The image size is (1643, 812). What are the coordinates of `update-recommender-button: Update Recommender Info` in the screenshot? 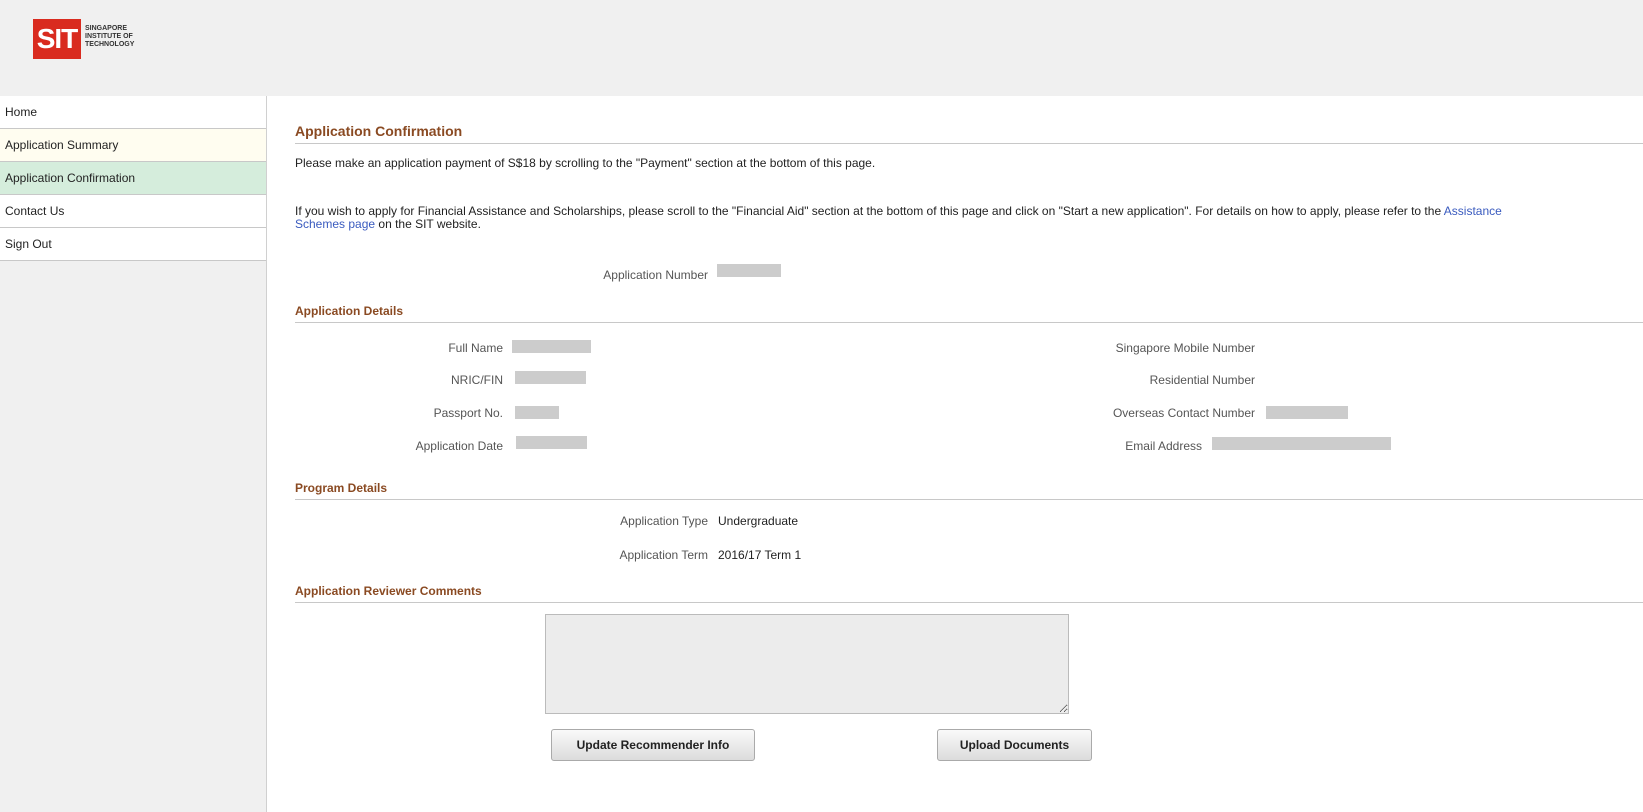 It's located at (653, 745).